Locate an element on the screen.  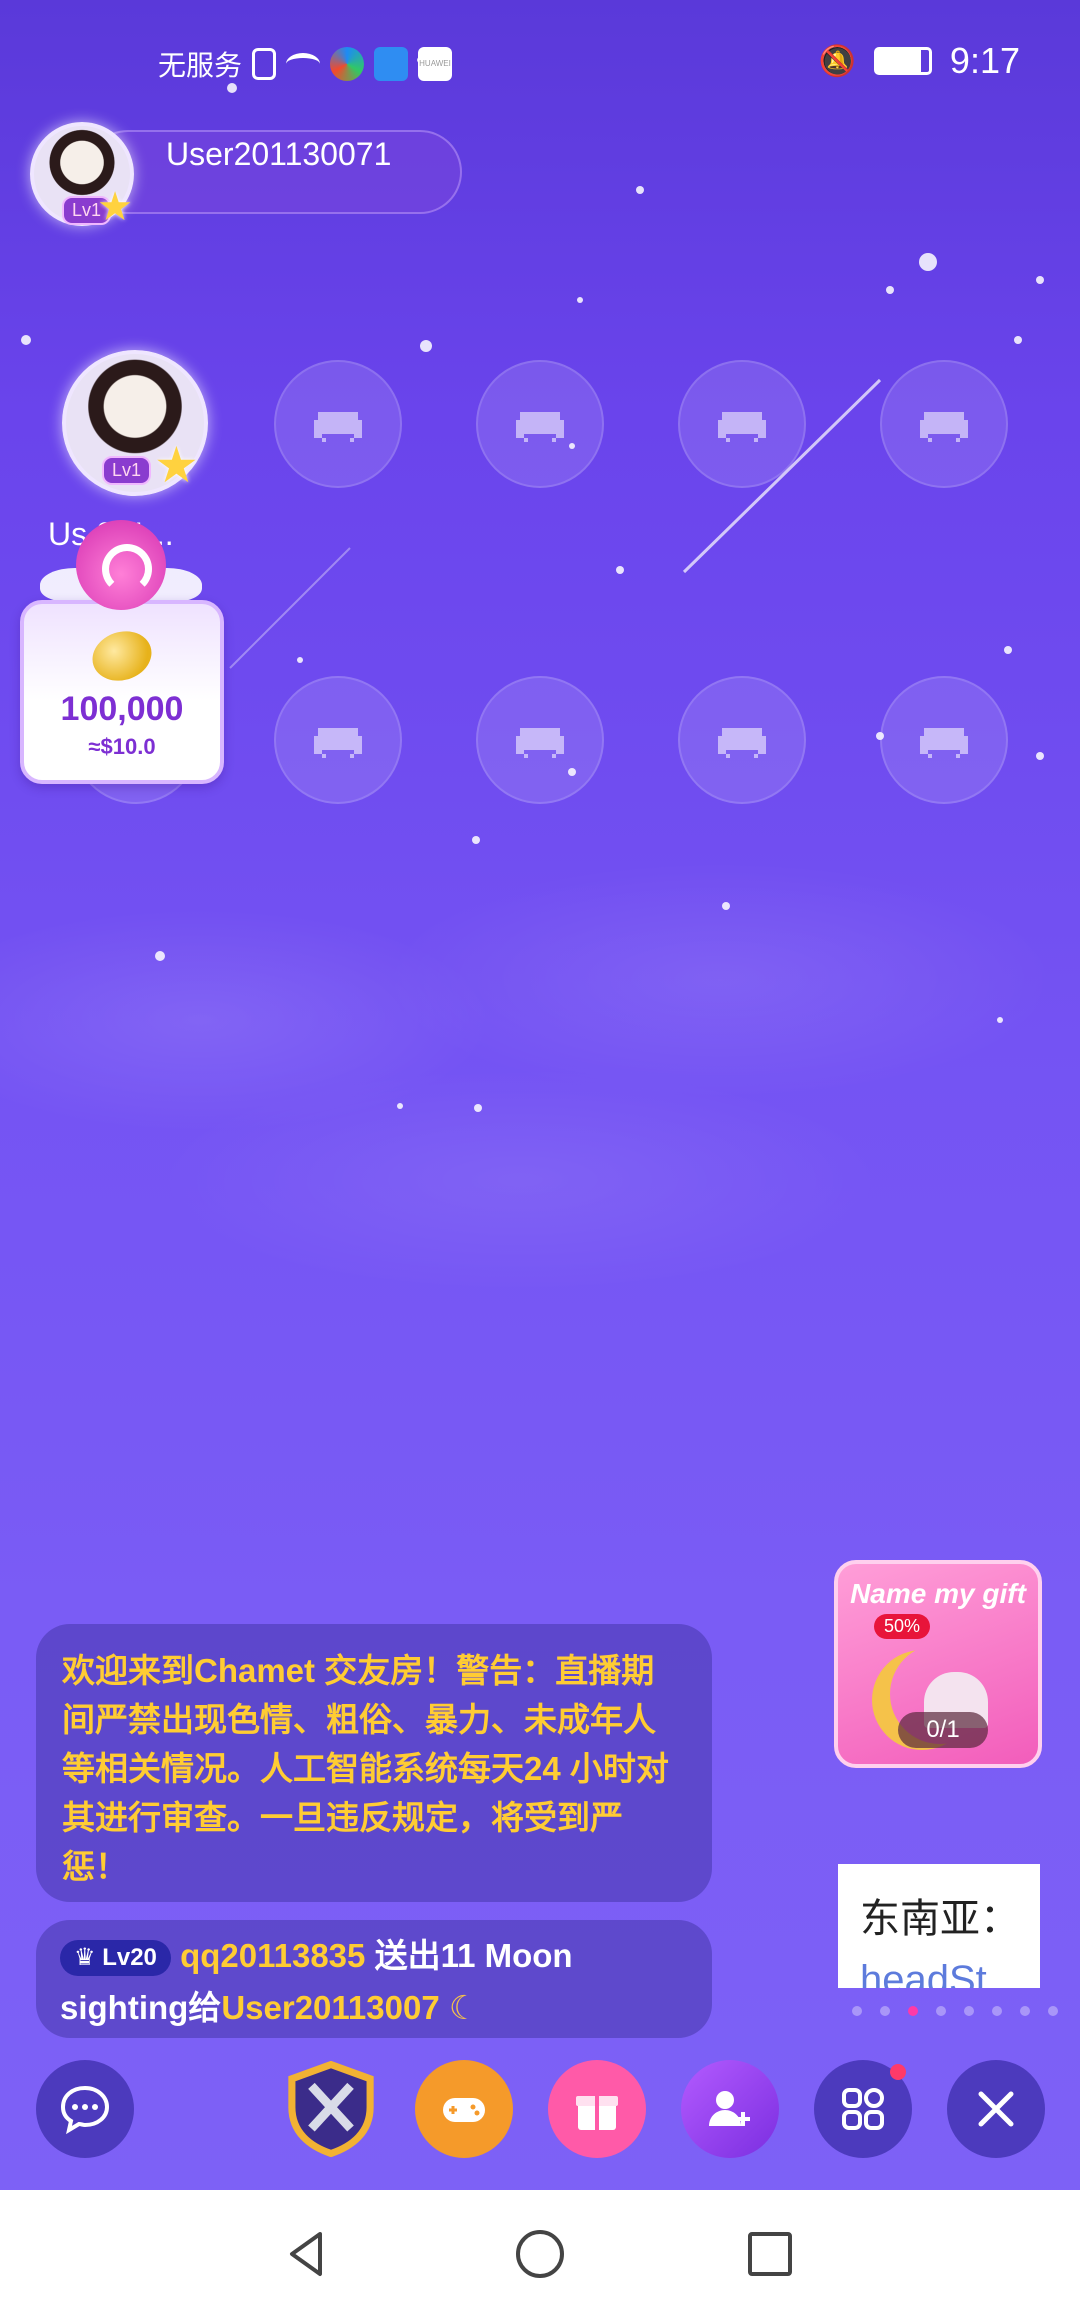
banner-pagination is located at coordinates (955, 2011).